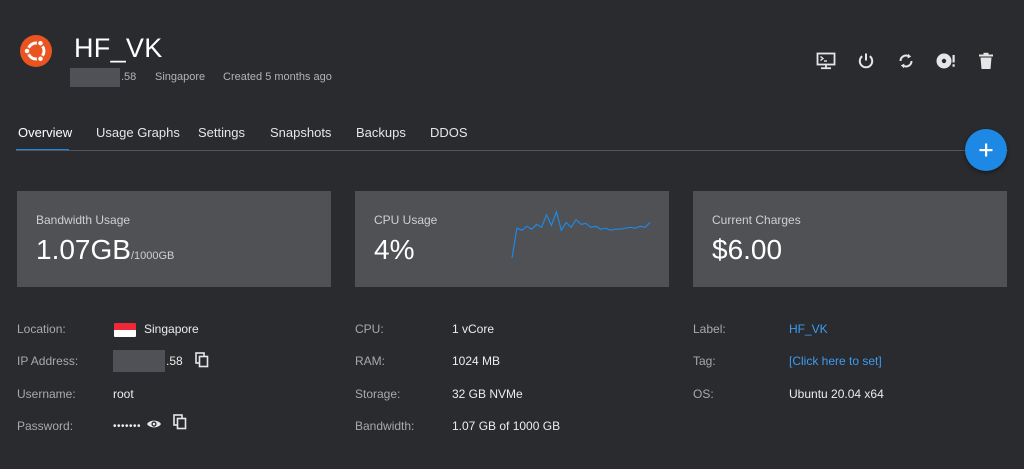  What do you see at coordinates (703, 394) in the screenshot?
I see `detail-label: OS:` at bounding box center [703, 394].